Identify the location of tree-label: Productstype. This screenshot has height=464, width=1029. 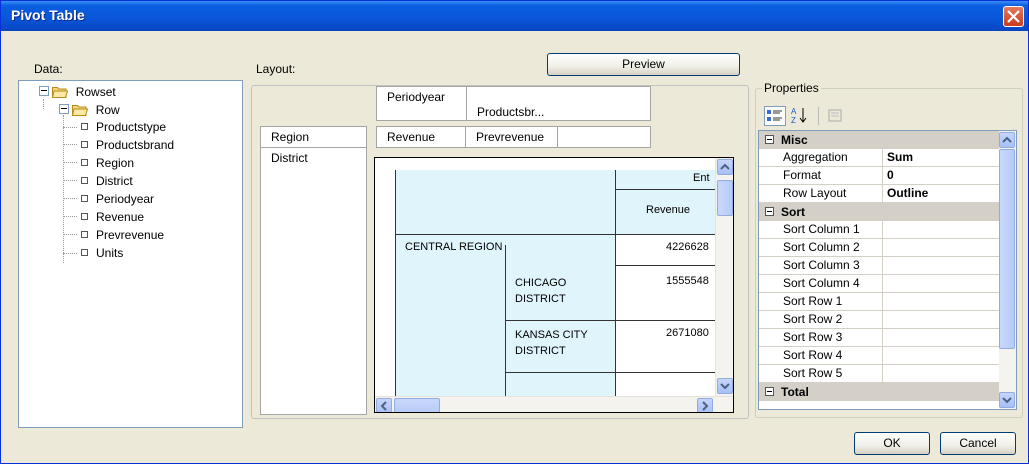
(131, 127).